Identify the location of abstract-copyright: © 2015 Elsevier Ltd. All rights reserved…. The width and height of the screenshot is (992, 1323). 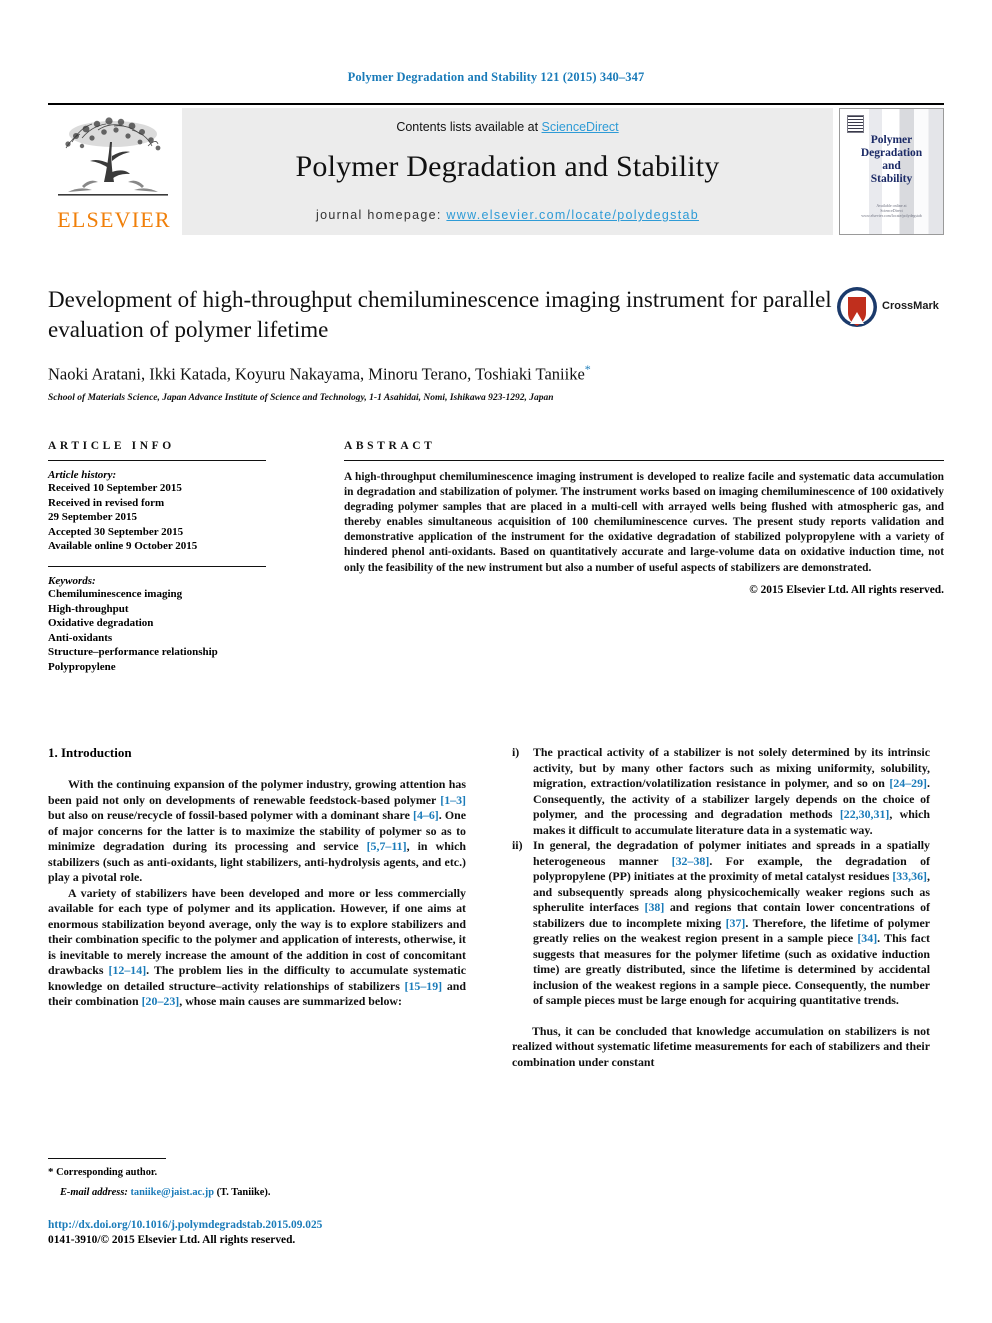
(846, 589).